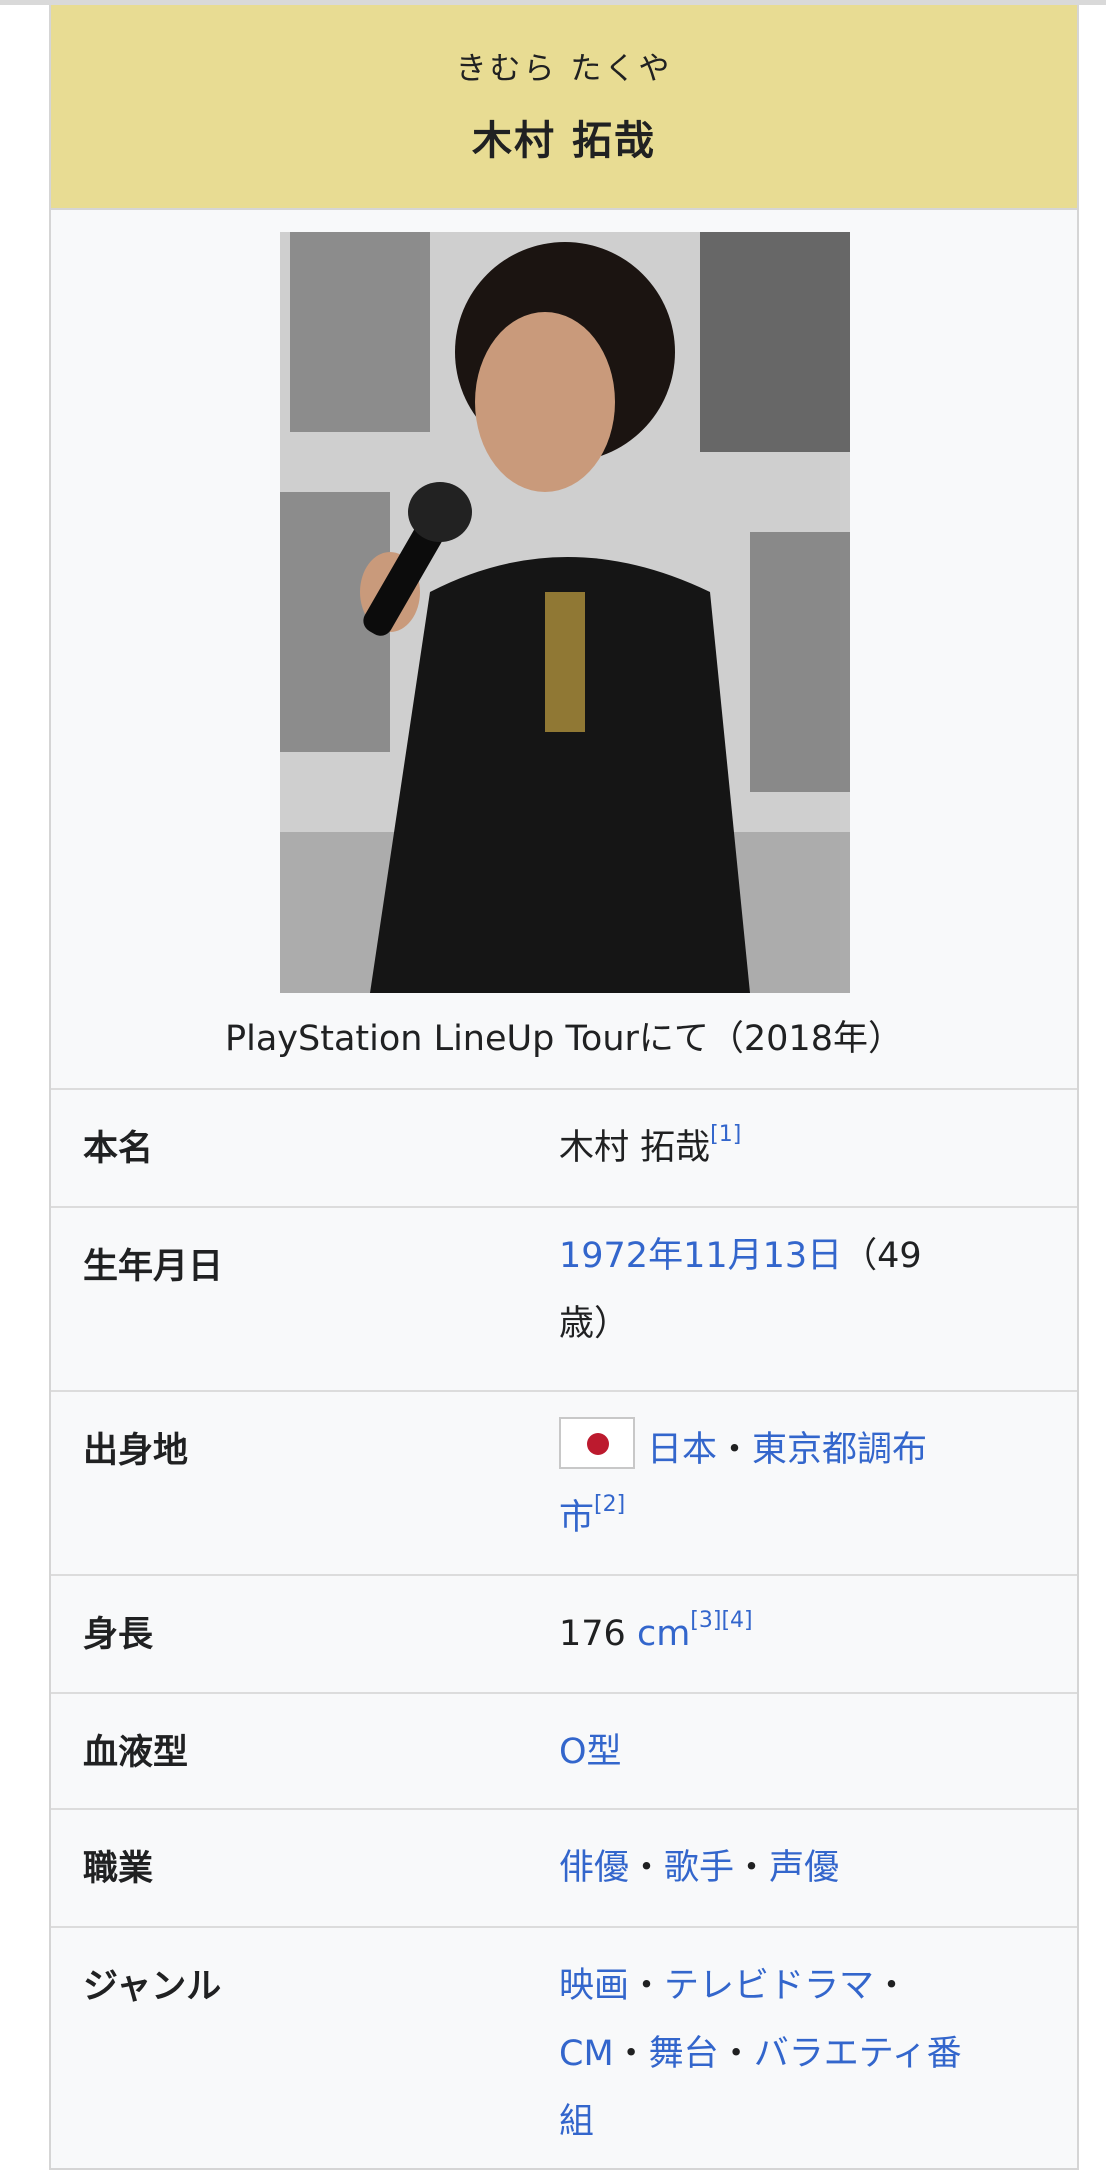 The width and height of the screenshot is (1106, 2170). What do you see at coordinates (818, 1299) in the screenshot?
I see `row-value: 1972年11月13日（49 歳）` at bounding box center [818, 1299].